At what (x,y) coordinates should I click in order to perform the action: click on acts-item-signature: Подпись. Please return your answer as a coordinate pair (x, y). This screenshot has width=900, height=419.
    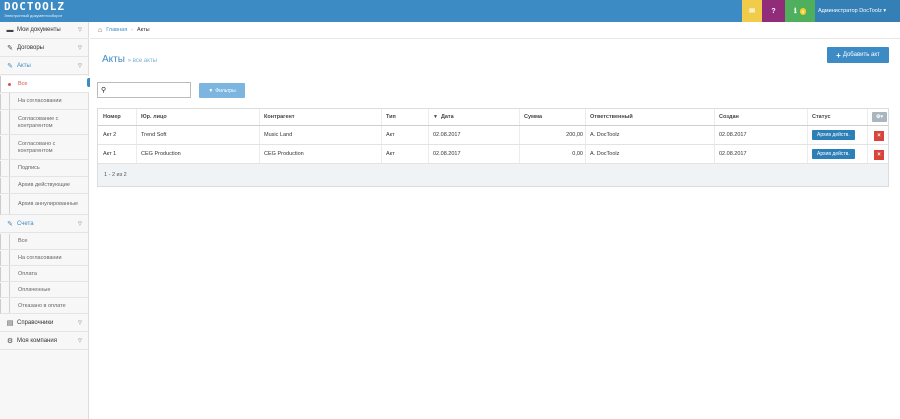
    Looking at the image, I should click on (44, 169).